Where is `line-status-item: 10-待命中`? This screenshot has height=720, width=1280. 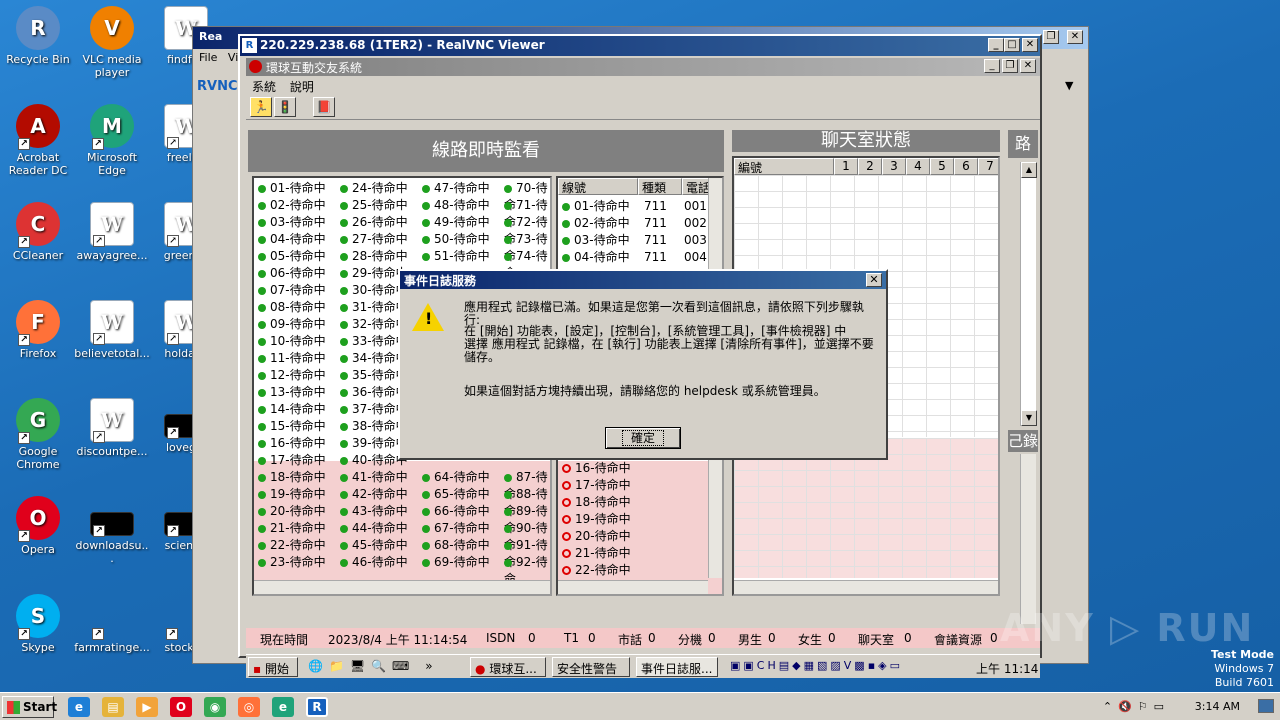
line-status-item: 10-待命中 is located at coordinates (292, 341).